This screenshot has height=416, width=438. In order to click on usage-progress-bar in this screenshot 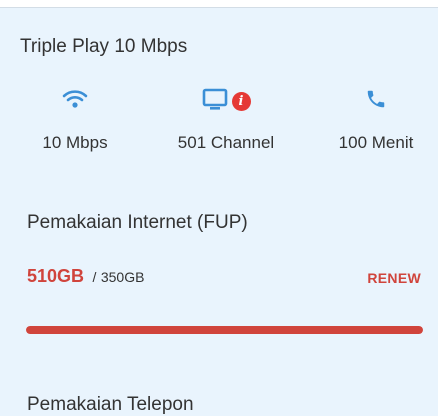, I will do `click(224, 330)`.